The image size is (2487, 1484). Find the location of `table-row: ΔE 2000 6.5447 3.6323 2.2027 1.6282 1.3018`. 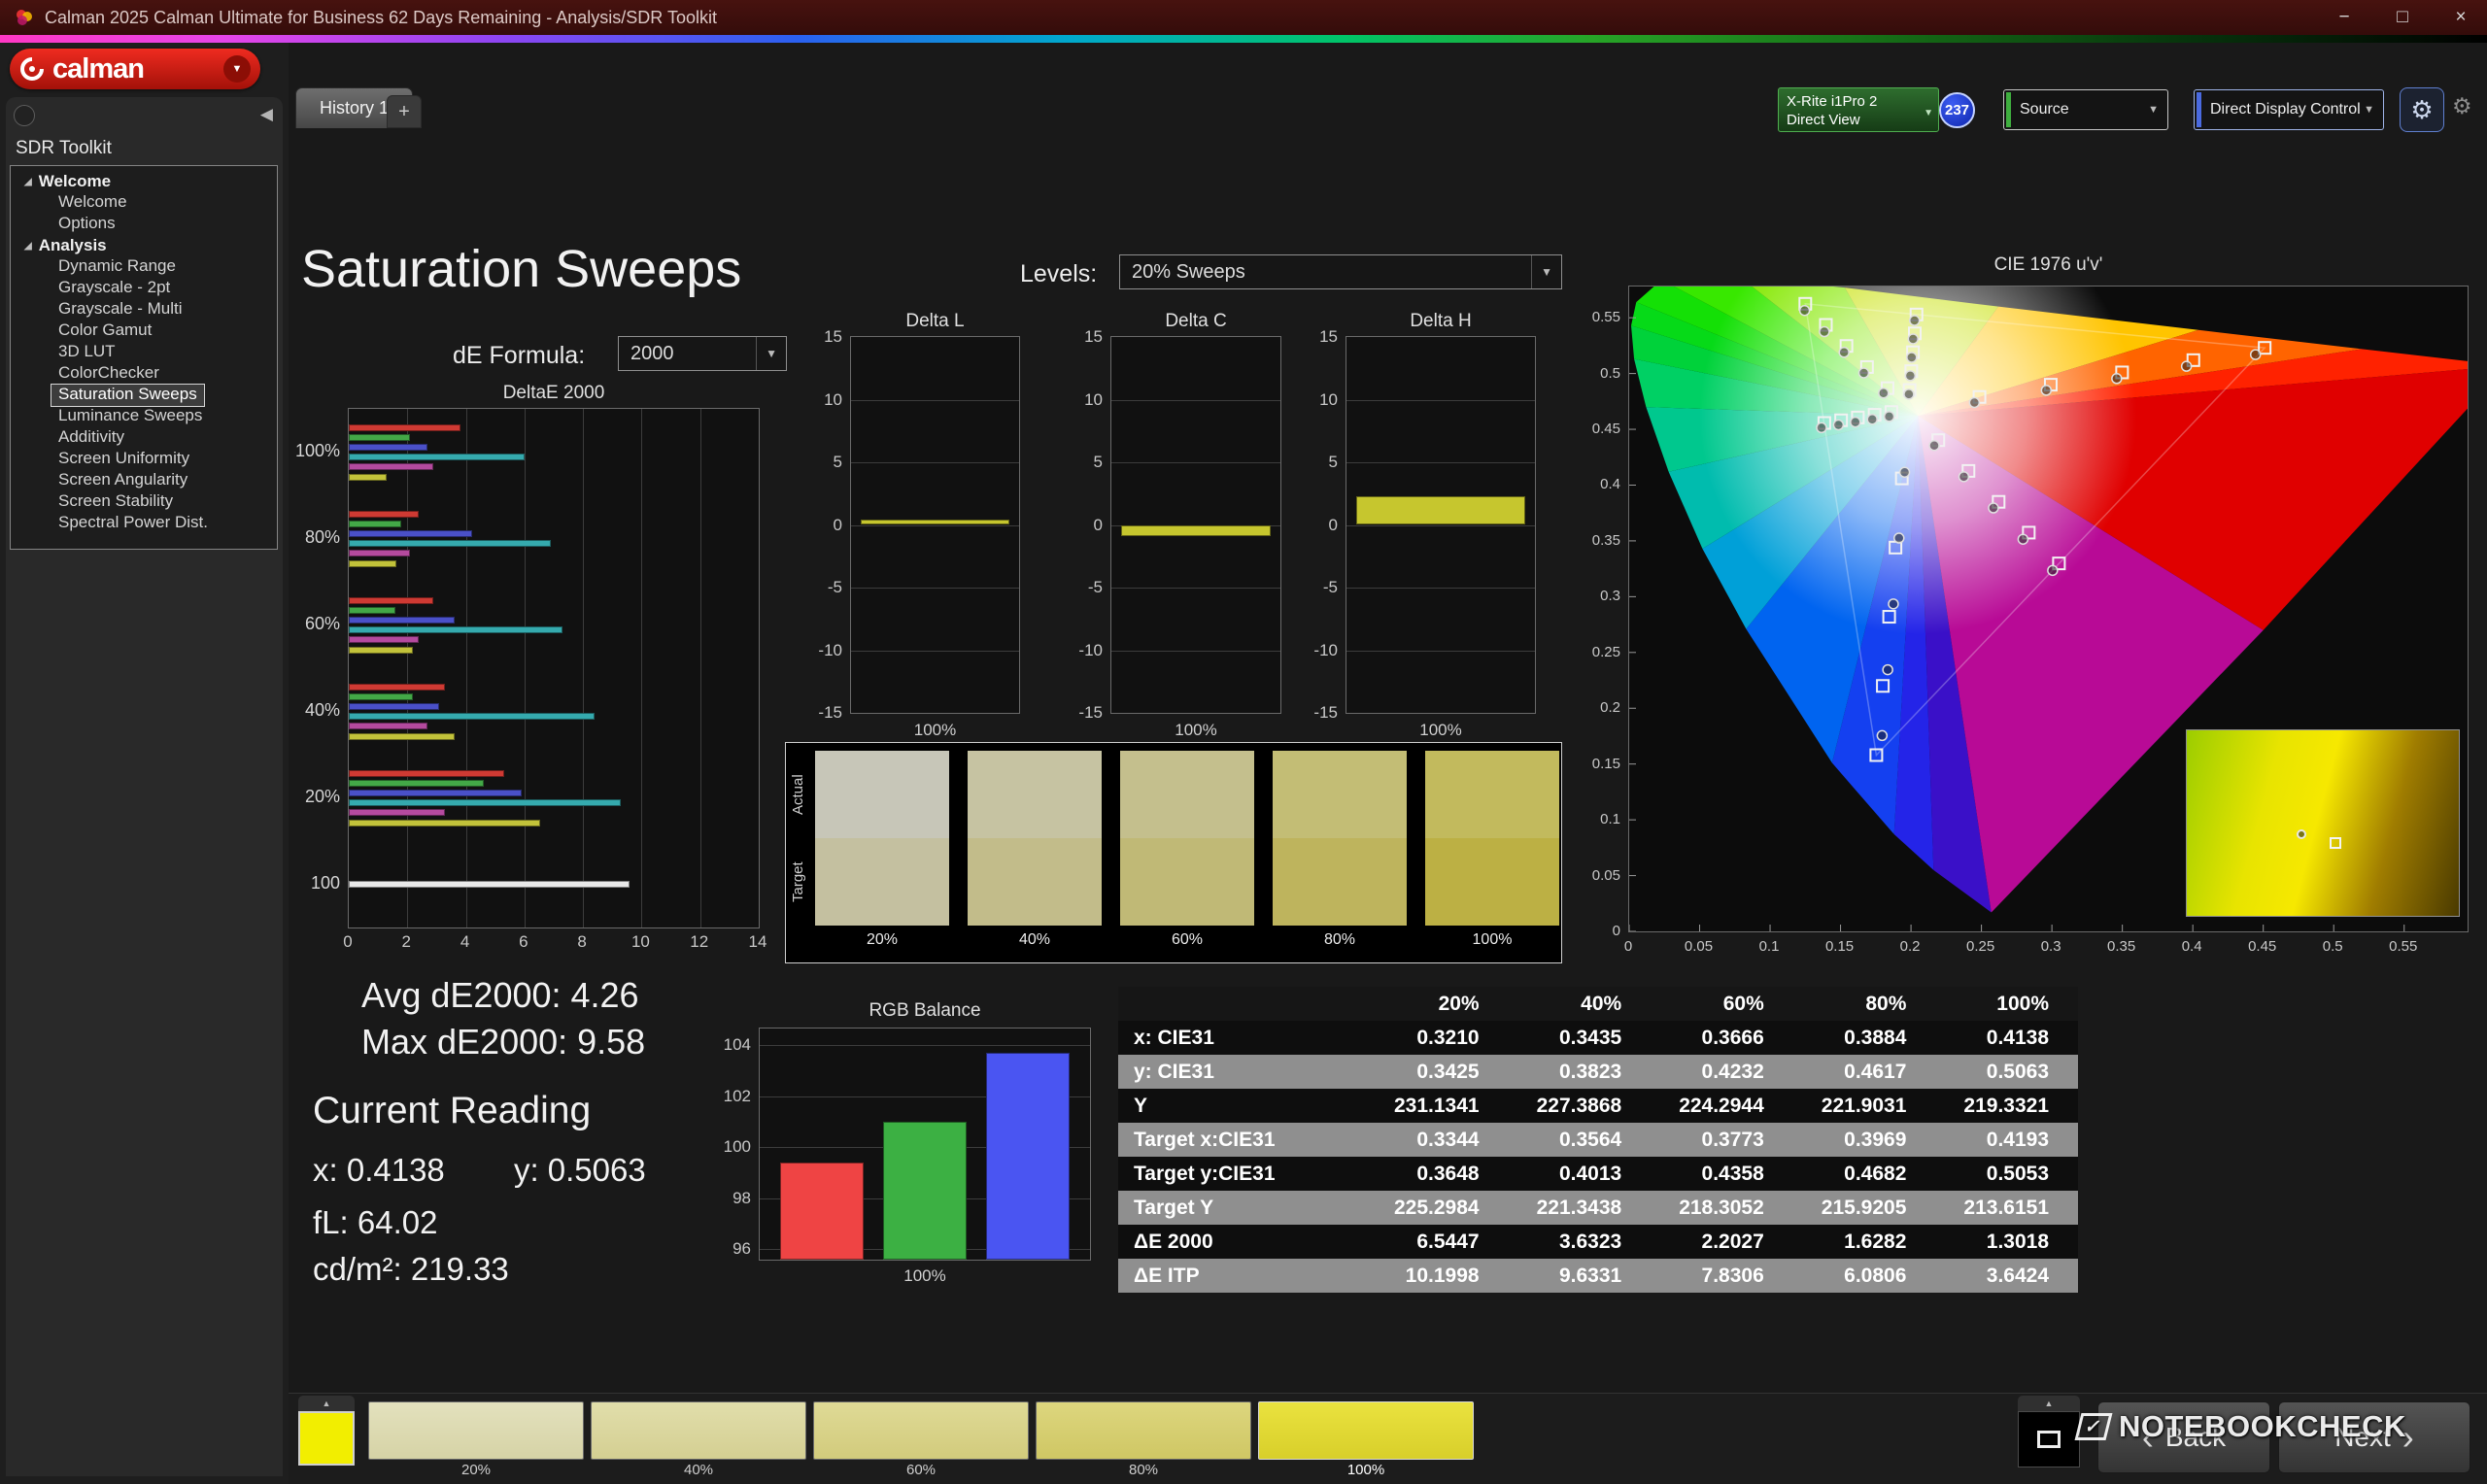

table-row: ΔE 2000 6.5447 3.6323 2.2027 1.6282 1.3018 is located at coordinates (1598, 1242).